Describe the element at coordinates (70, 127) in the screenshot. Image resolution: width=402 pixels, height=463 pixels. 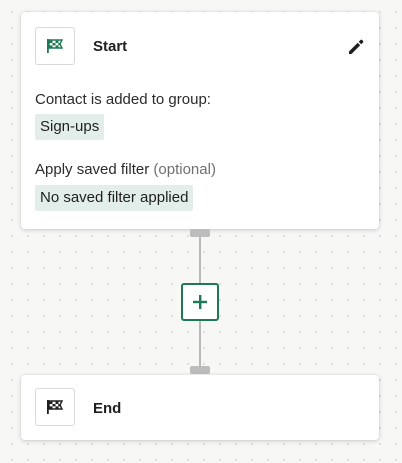
I see `group-chip: Sign-ups` at that location.